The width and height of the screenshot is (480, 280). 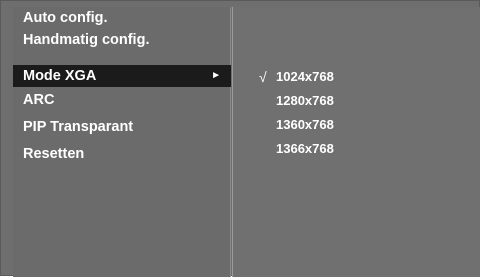 I want to click on checkmark-icon: √, so click(x=263, y=77).